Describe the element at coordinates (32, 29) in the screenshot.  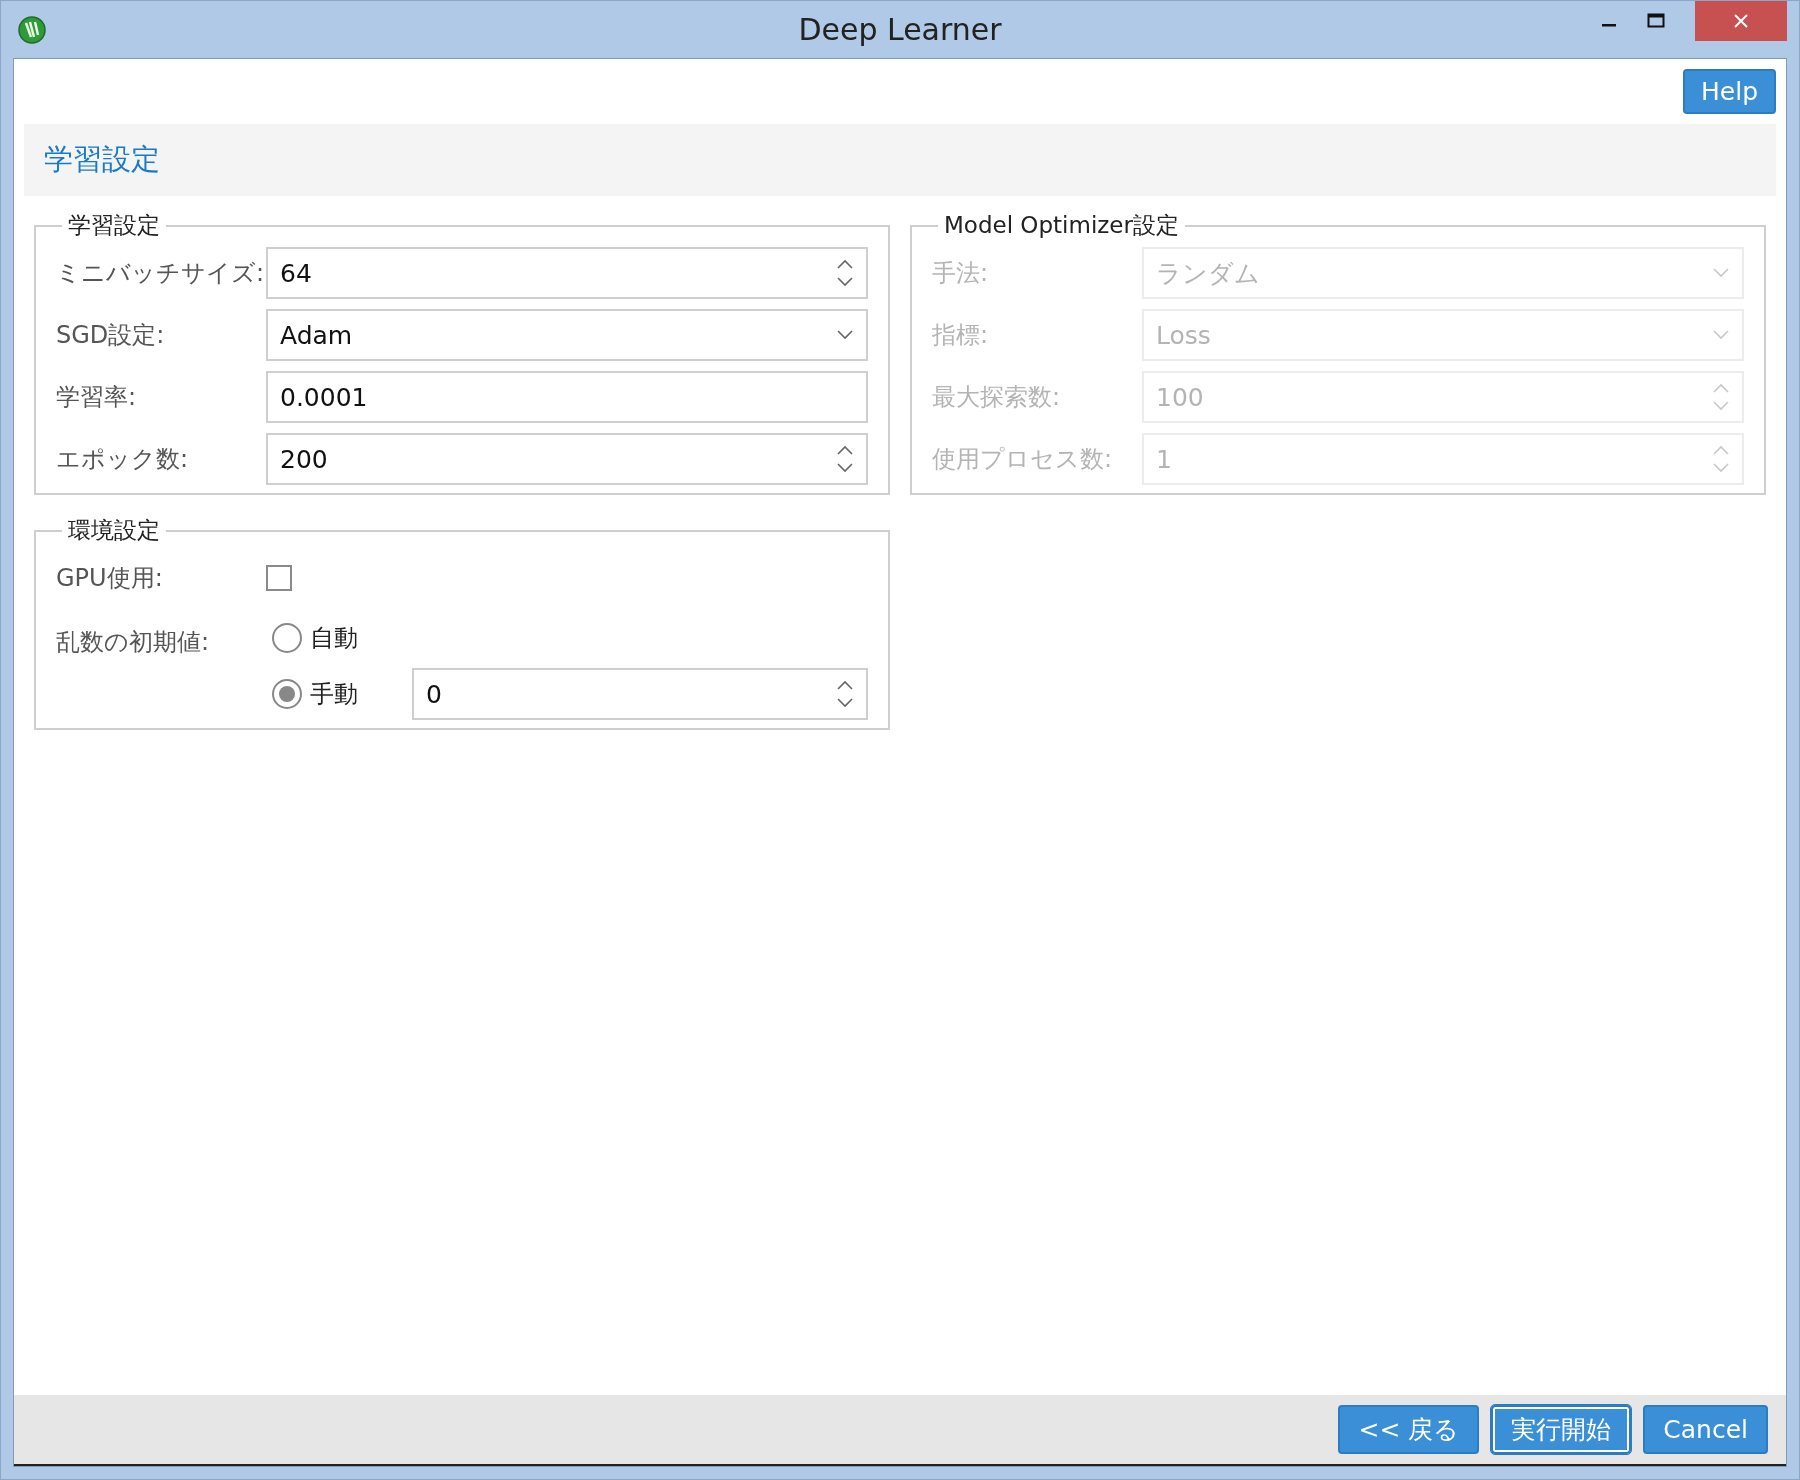
I see `app-logo-icon` at that location.